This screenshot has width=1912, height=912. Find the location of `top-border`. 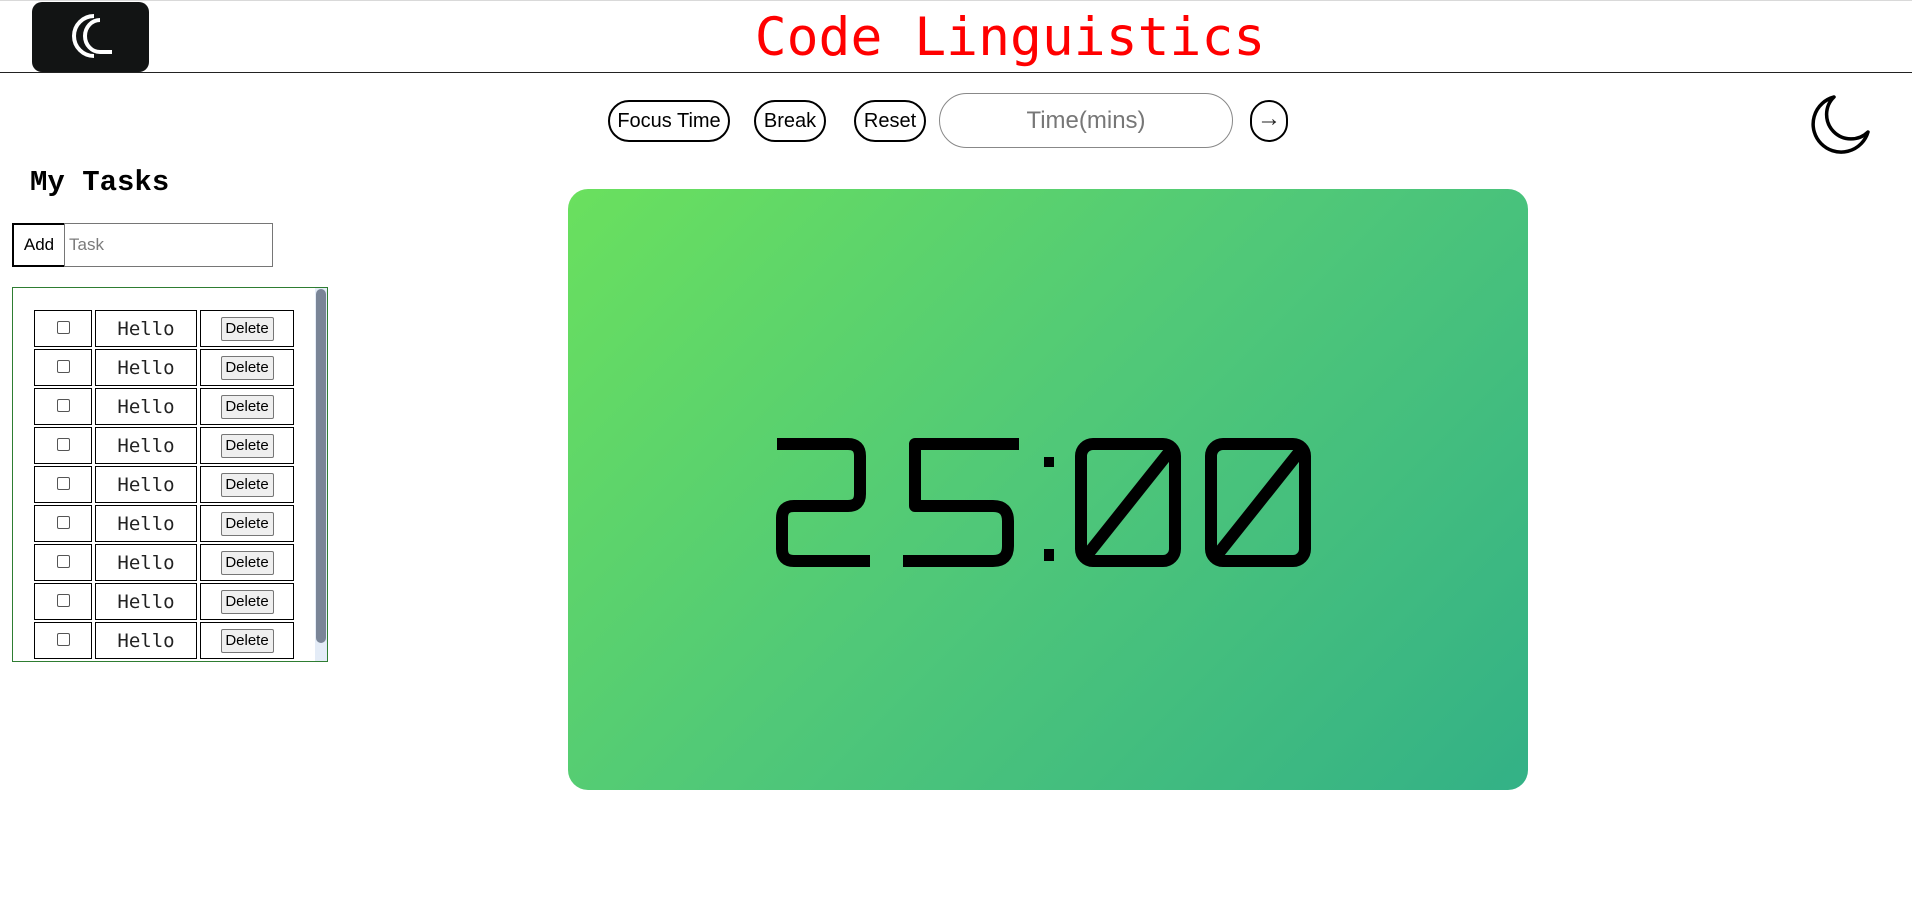

top-border is located at coordinates (956, 0).